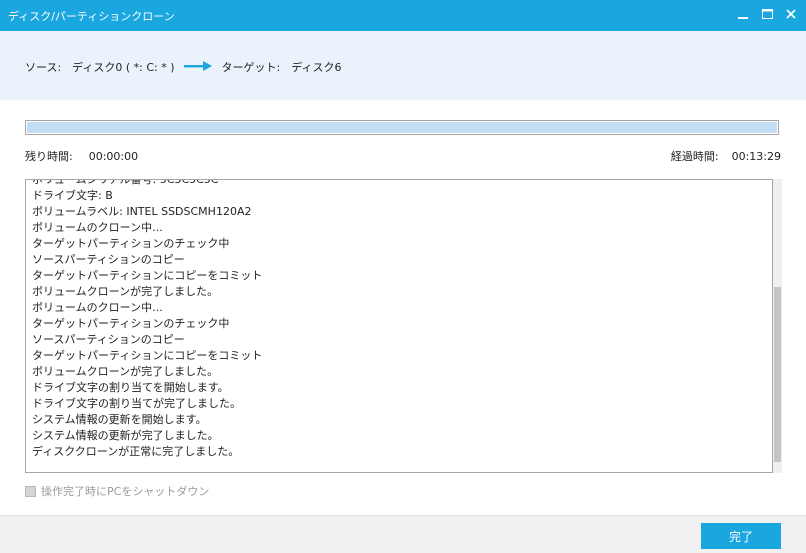 This screenshot has height=553, width=806. What do you see at coordinates (251, 67) in the screenshot?
I see `target-label: ターゲット:` at bounding box center [251, 67].